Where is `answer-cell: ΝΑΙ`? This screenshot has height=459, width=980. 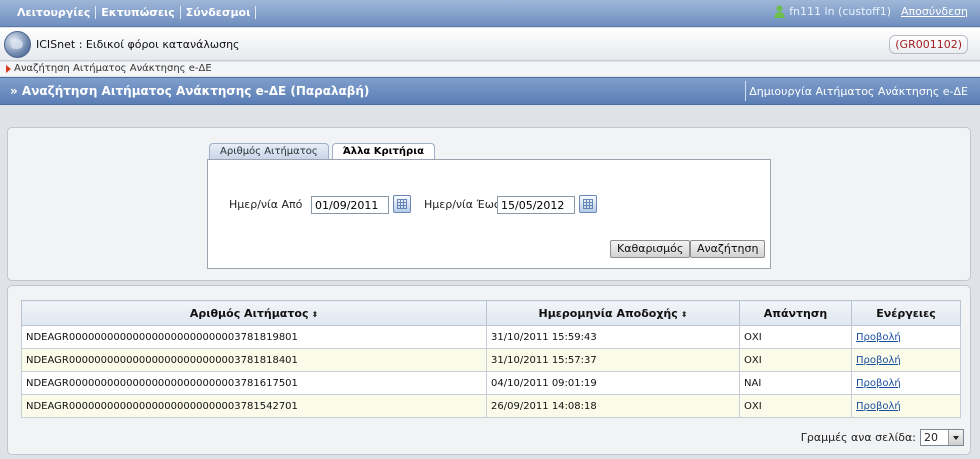
answer-cell: ΝΑΙ is located at coordinates (795, 383).